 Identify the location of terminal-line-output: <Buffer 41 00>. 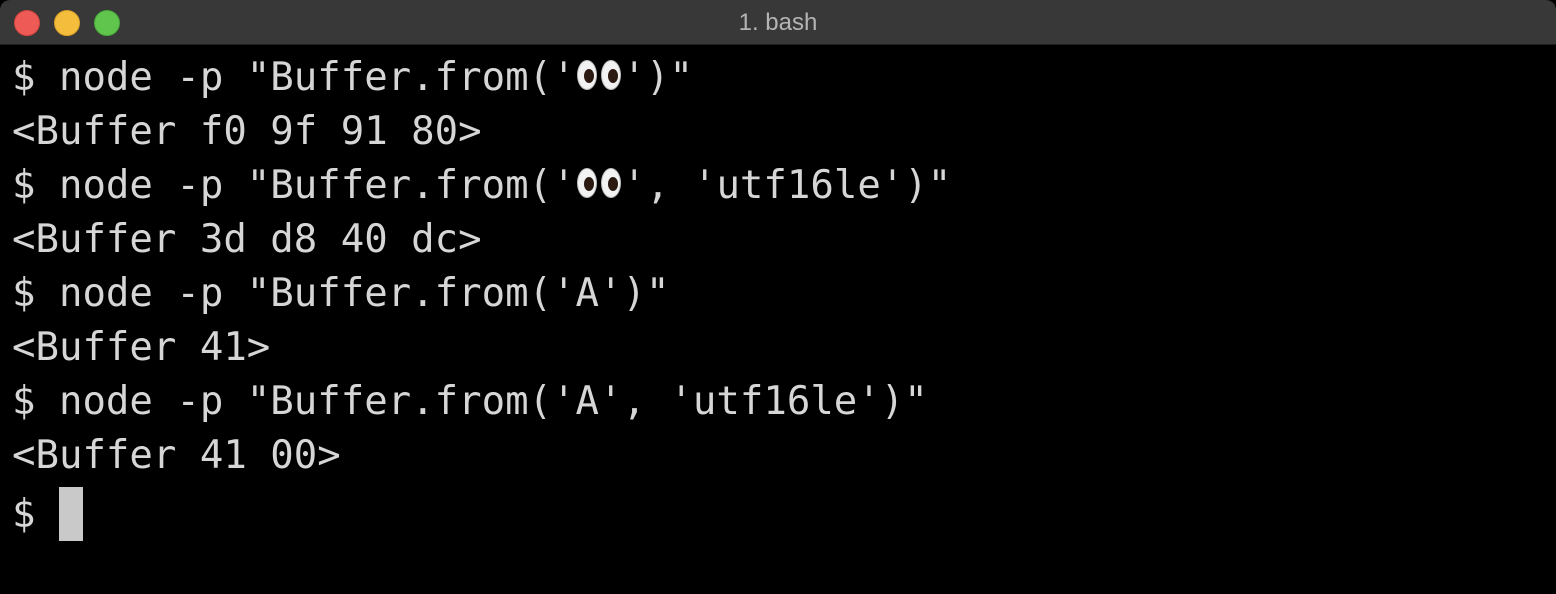
(176, 455).